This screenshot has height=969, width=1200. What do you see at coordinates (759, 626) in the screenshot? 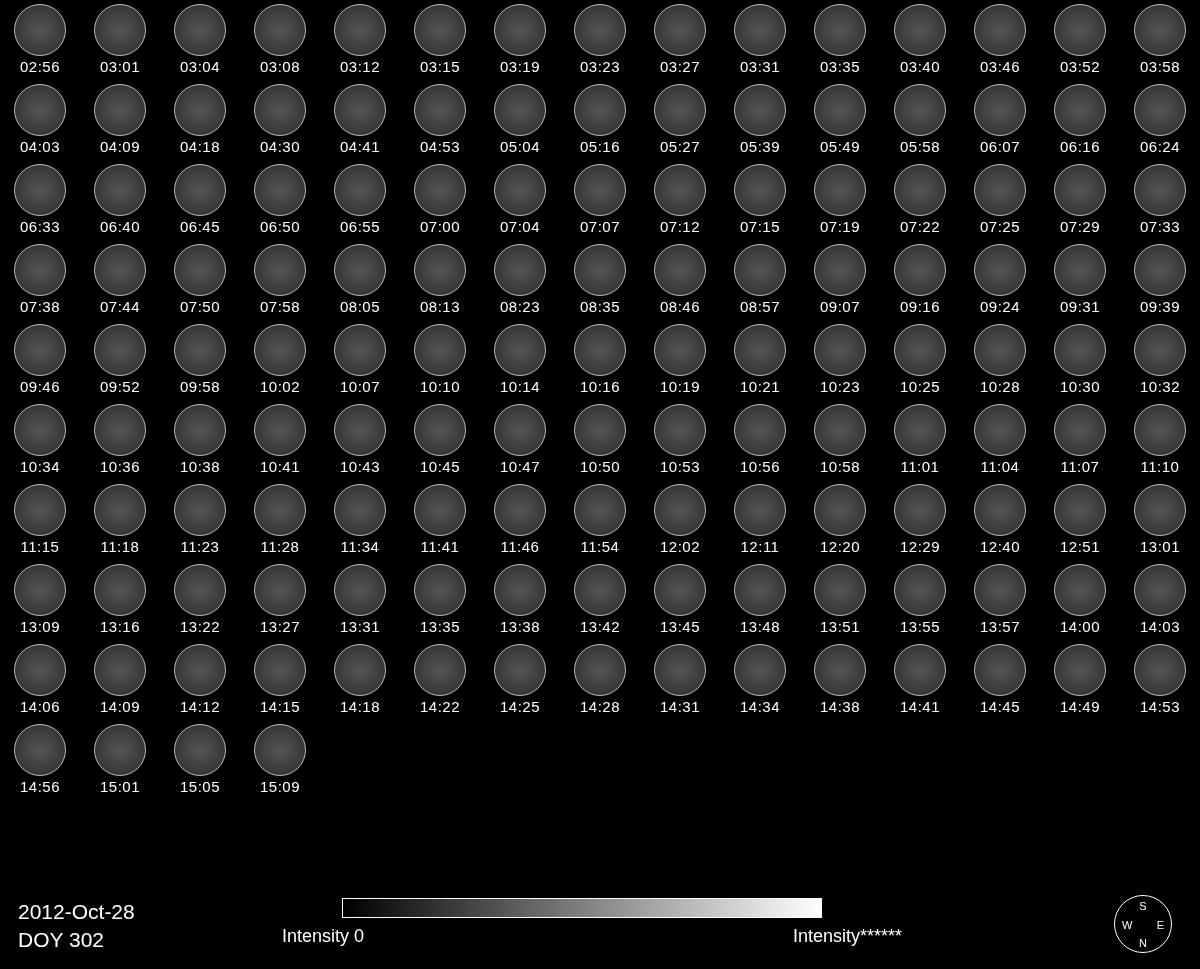
I see `frame-time: 13:48` at bounding box center [759, 626].